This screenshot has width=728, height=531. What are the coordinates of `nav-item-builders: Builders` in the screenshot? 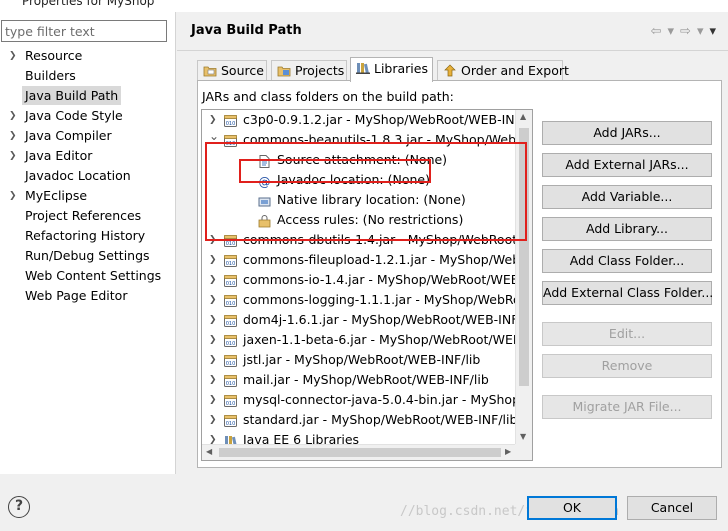 It's located at (88, 76).